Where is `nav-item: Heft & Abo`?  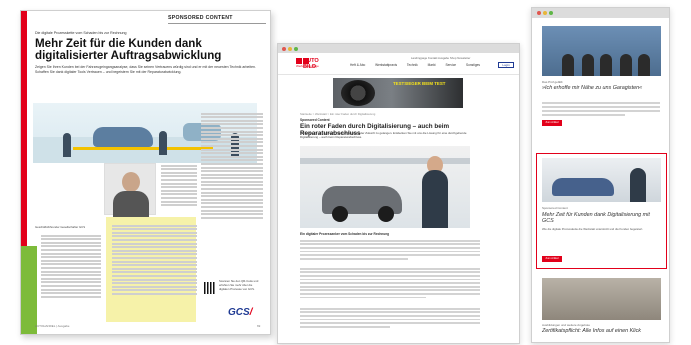 nav-item: Heft & Abo is located at coordinates (357, 65).